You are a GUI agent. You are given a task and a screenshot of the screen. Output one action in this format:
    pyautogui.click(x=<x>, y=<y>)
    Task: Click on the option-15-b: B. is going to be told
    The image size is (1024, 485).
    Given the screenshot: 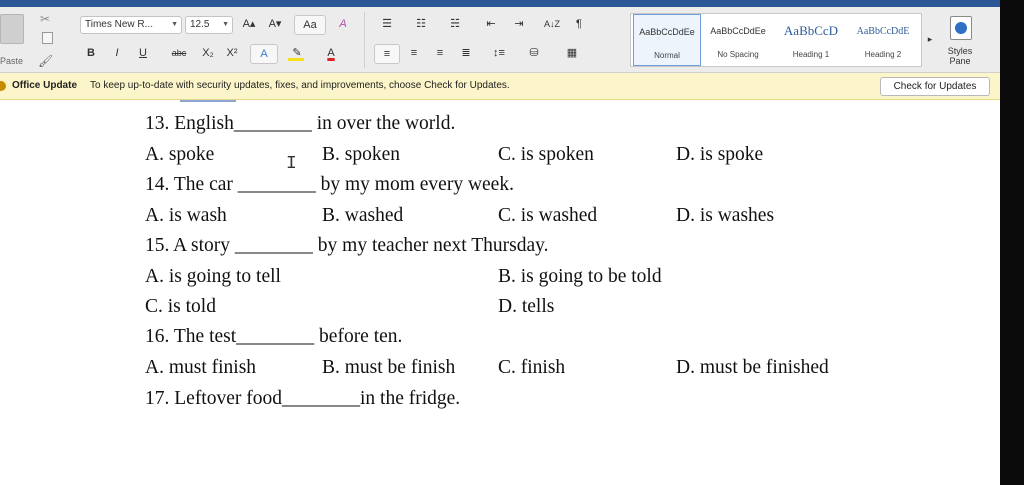 What is the action you would take?
    pyautogui.click(x=580, y=277)
    